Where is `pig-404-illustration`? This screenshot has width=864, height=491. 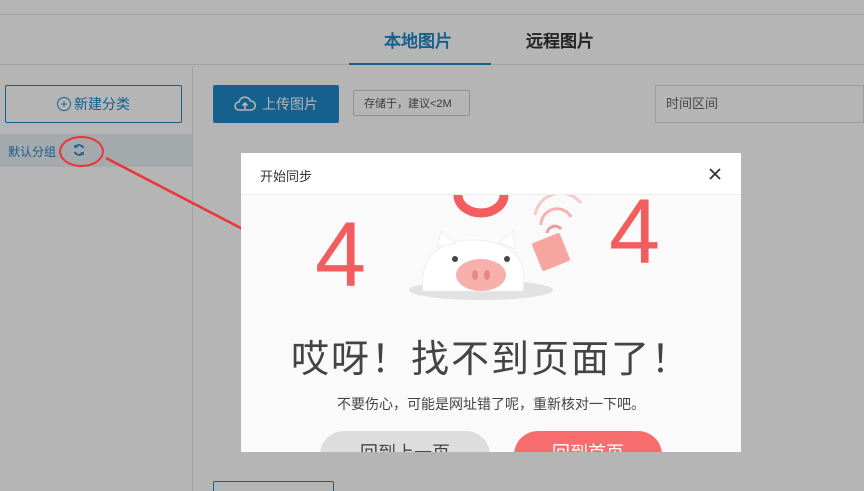 pig-404-illustration is located at coordinates (496, 247).